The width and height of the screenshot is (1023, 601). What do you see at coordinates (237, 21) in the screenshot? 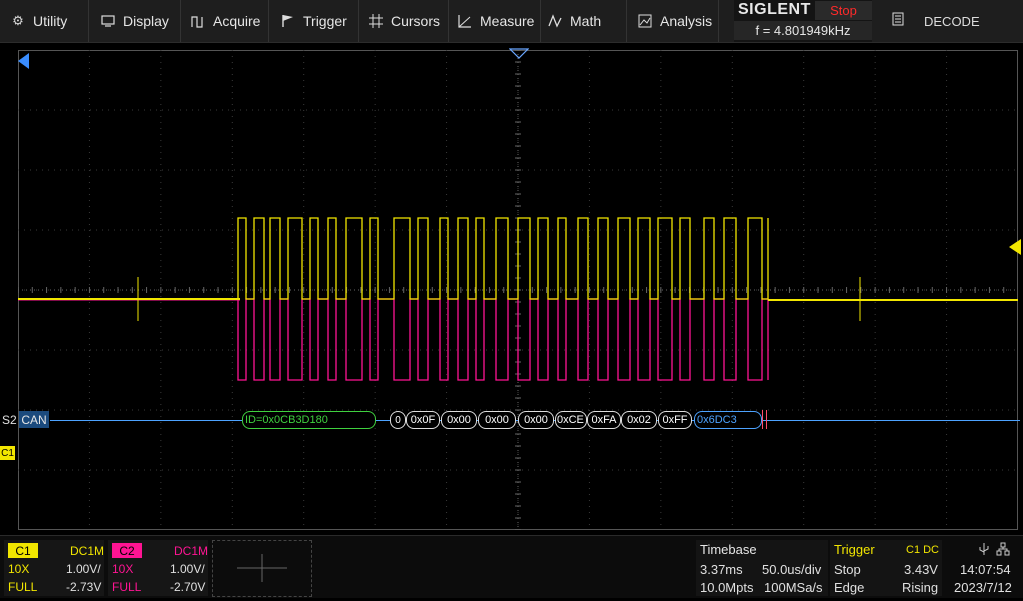
I see `menu-acquire-label: Acquire` at bounding box center [237, 21].